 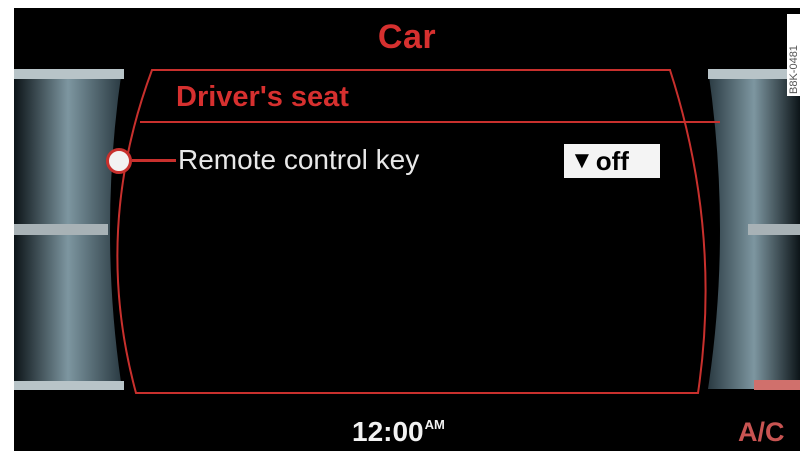 I want to click on image-code-watermark: B8K-0481, so click(x=796, y=55).